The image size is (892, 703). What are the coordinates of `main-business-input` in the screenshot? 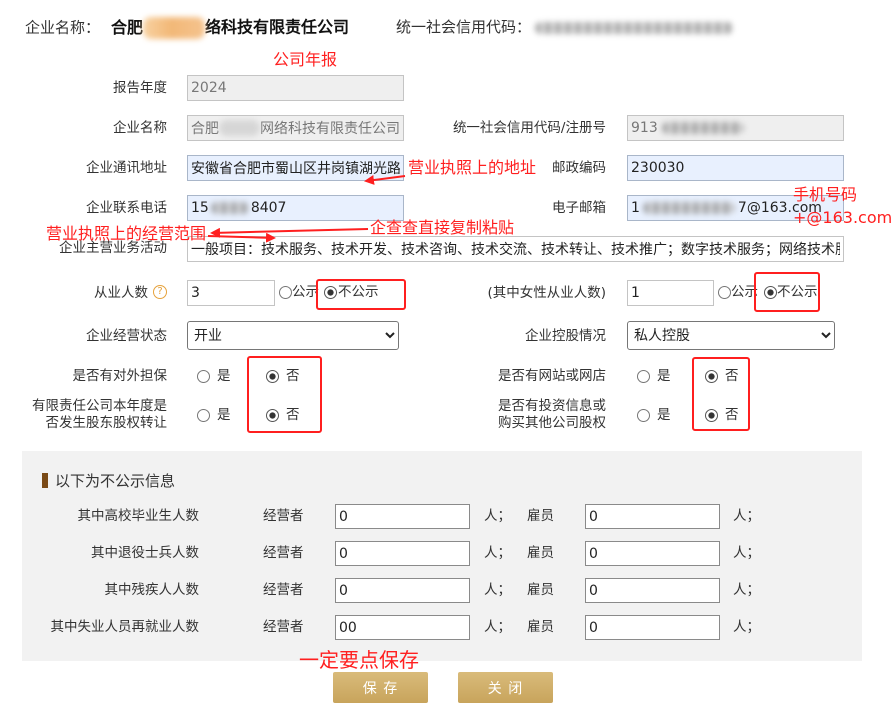 It's located at (515, 249).